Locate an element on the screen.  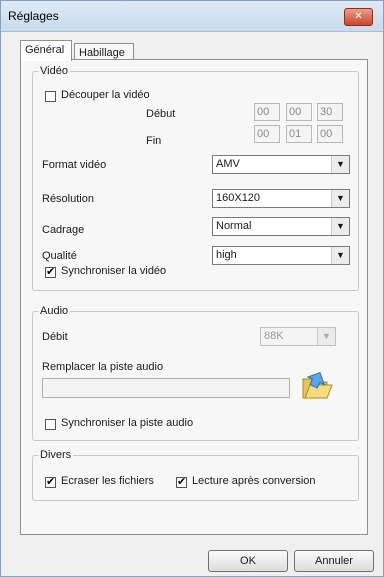
tab-general: Général is located at coordinates (46, 50).